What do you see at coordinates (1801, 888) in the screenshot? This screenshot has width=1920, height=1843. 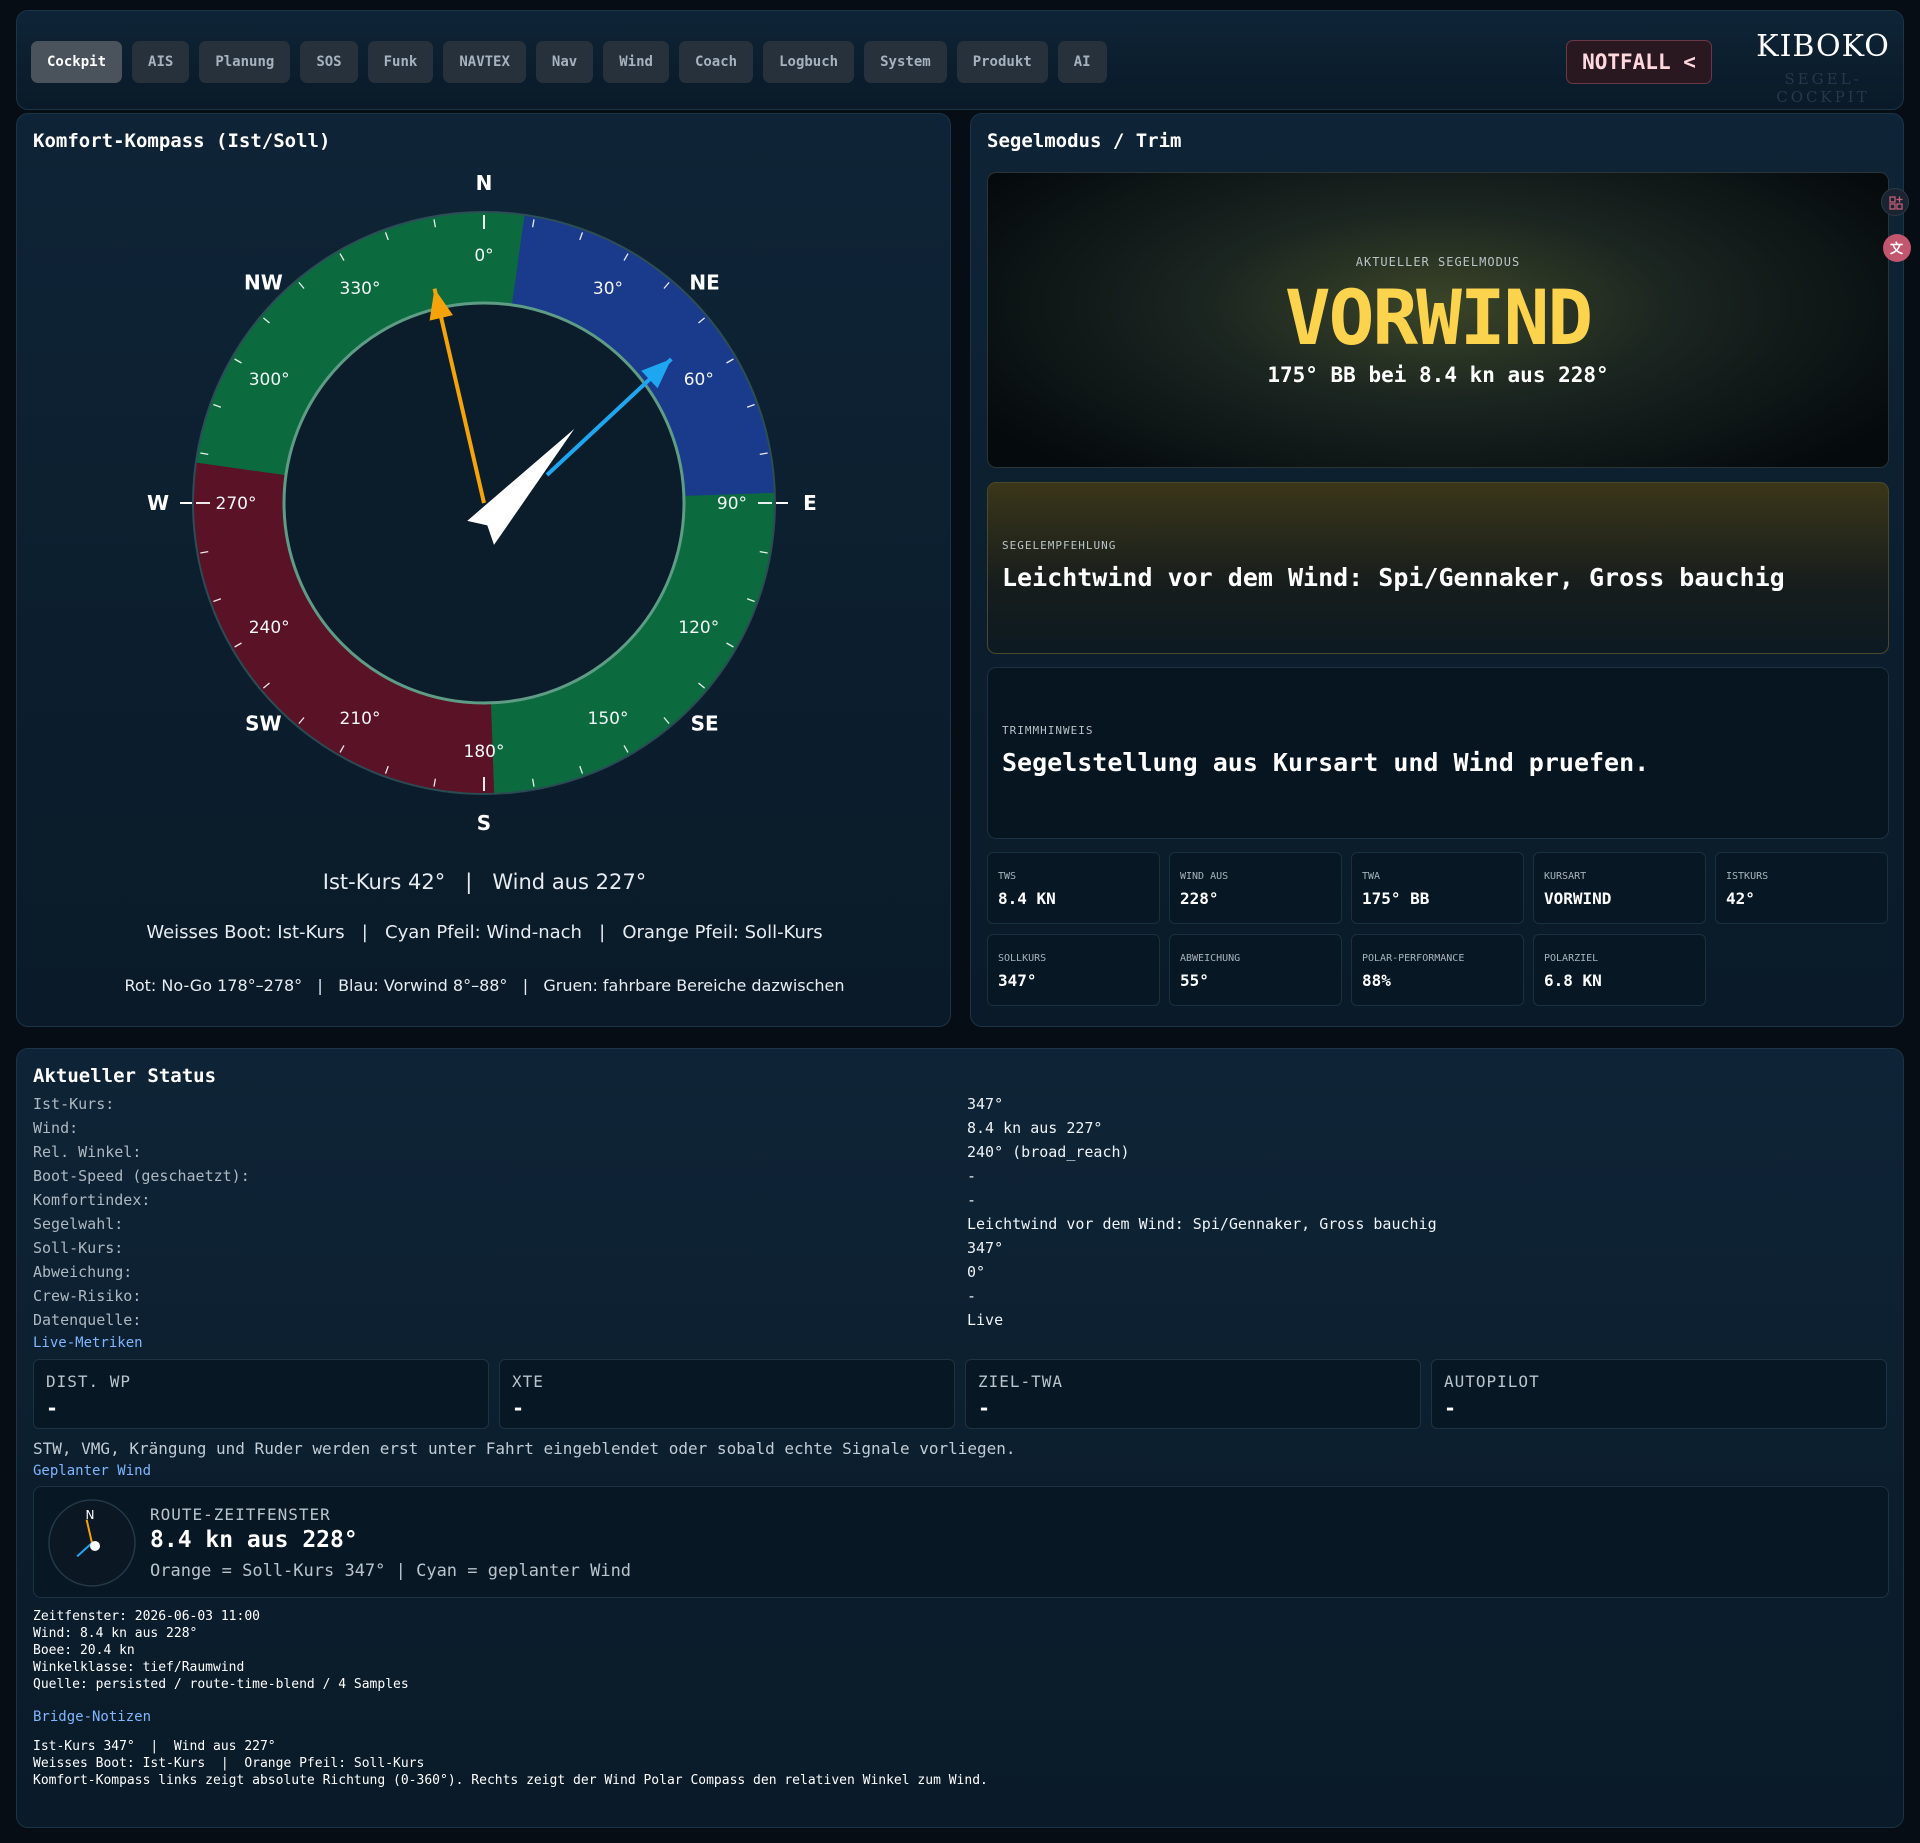 I see `tile-istkurs: ISTKURS 42°` at bounding box center [1801, 888].